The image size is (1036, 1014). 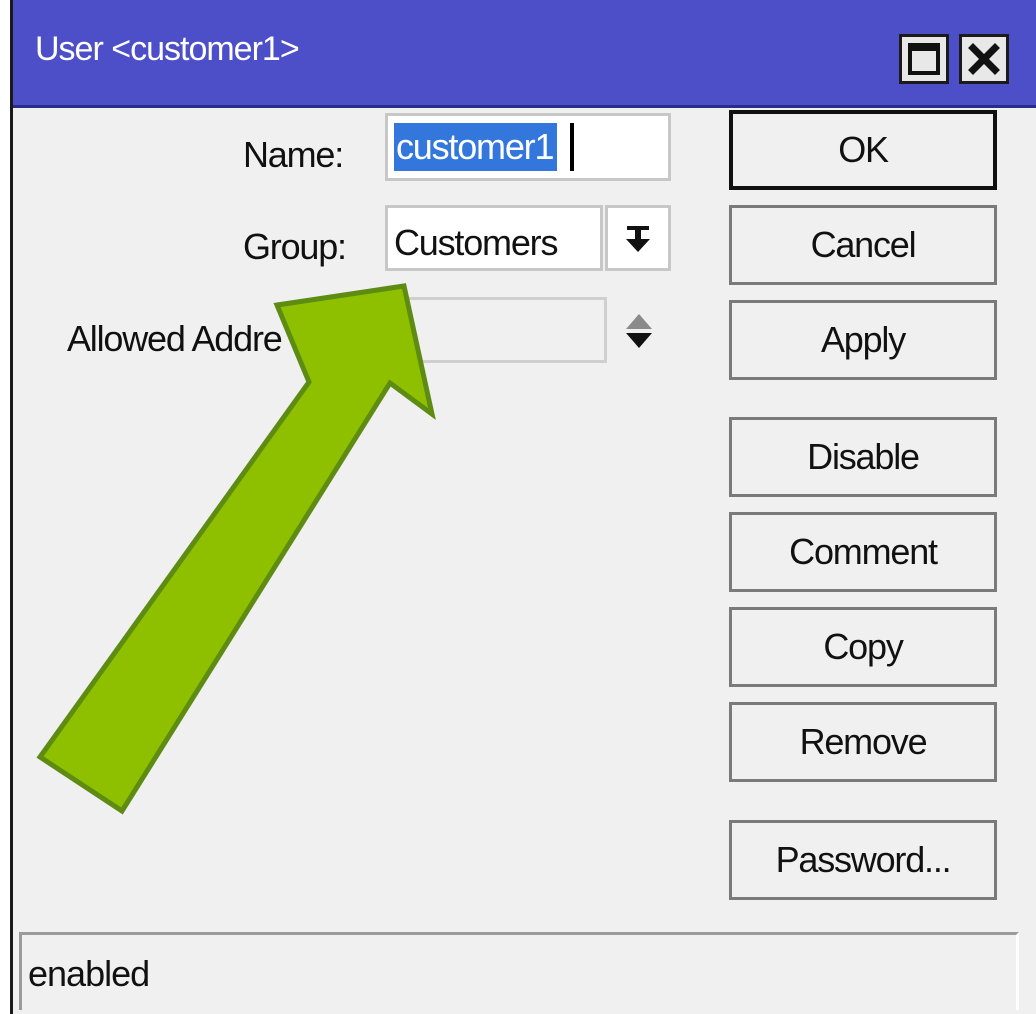 I want to click on up-down-arrows-icon, so click(x=639, y=331).